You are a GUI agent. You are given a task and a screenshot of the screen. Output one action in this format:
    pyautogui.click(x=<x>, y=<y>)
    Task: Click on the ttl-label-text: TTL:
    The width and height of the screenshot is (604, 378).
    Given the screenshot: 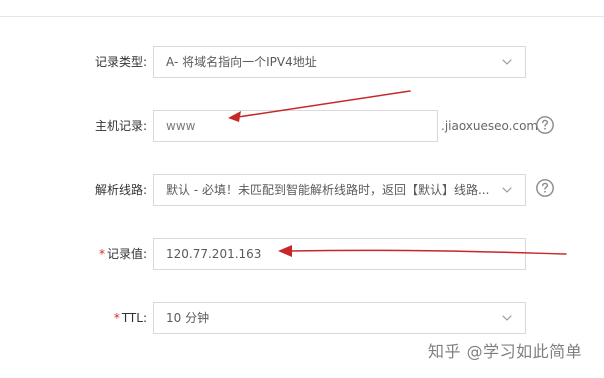 What is the action you would take?
    pyautogui.click(x=134, y=318)
    